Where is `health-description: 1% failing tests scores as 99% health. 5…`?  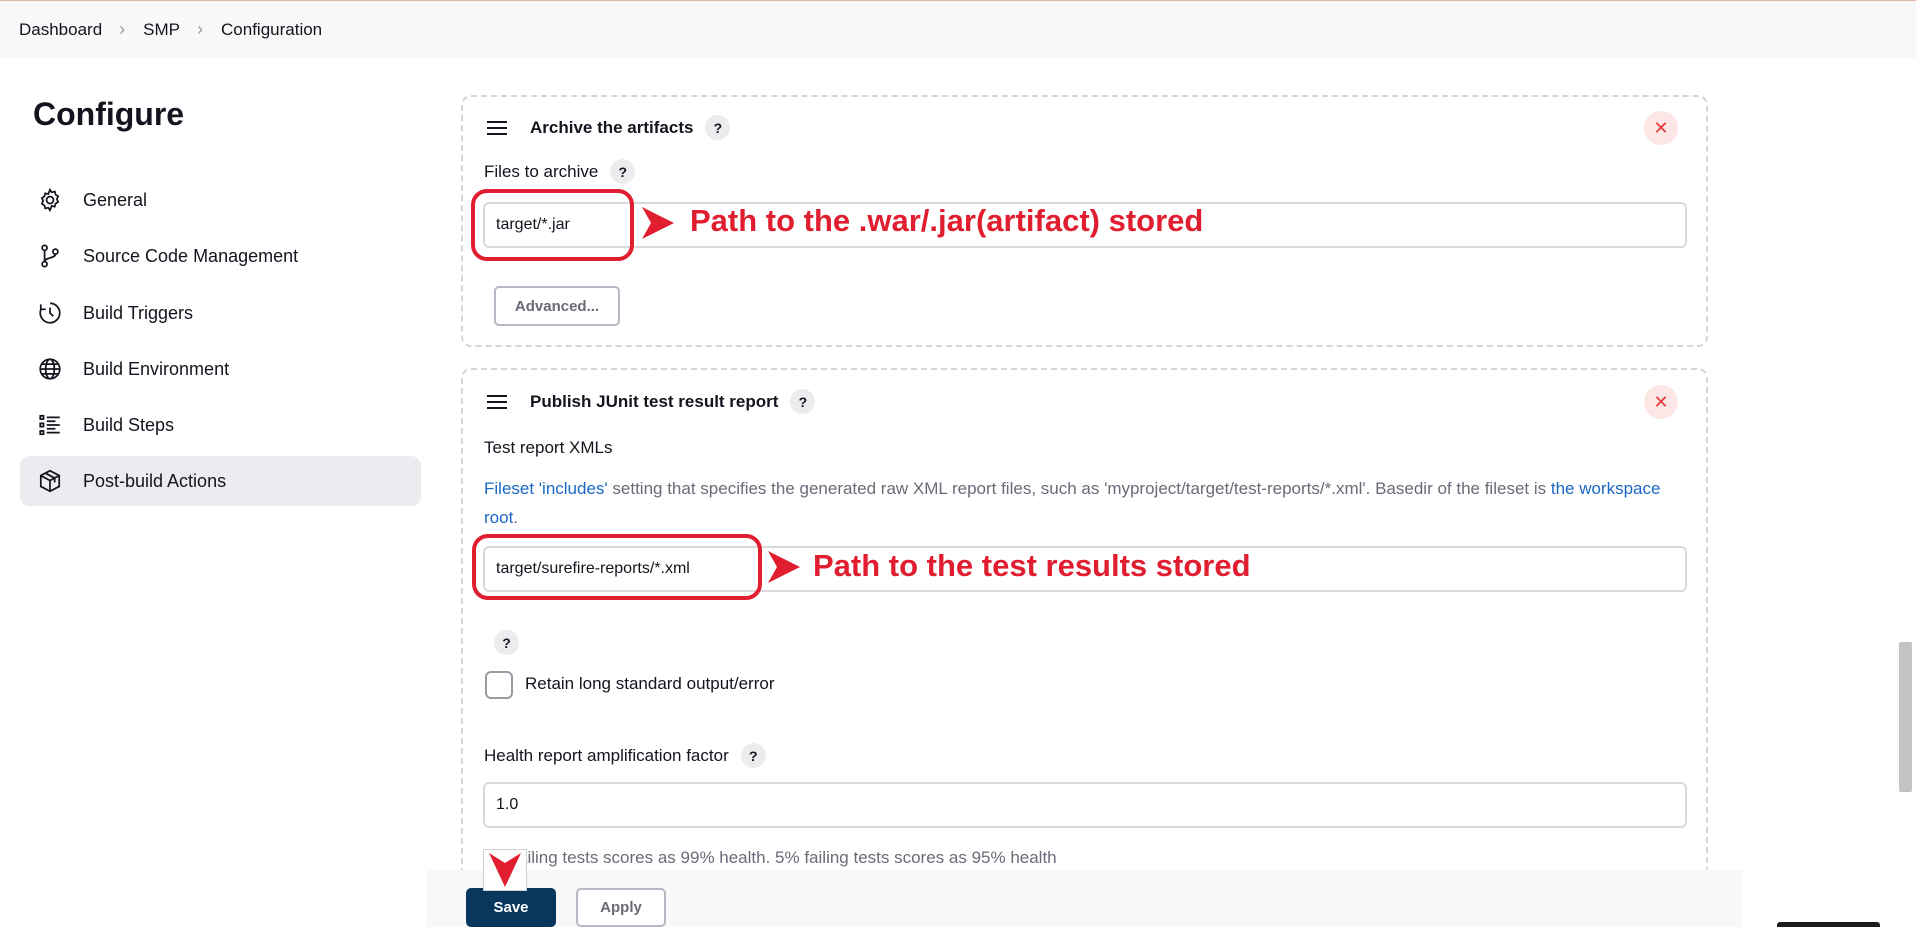 health-description: 1% failing tests scores as 99% health. 5… is located at coordinates (770, 857).